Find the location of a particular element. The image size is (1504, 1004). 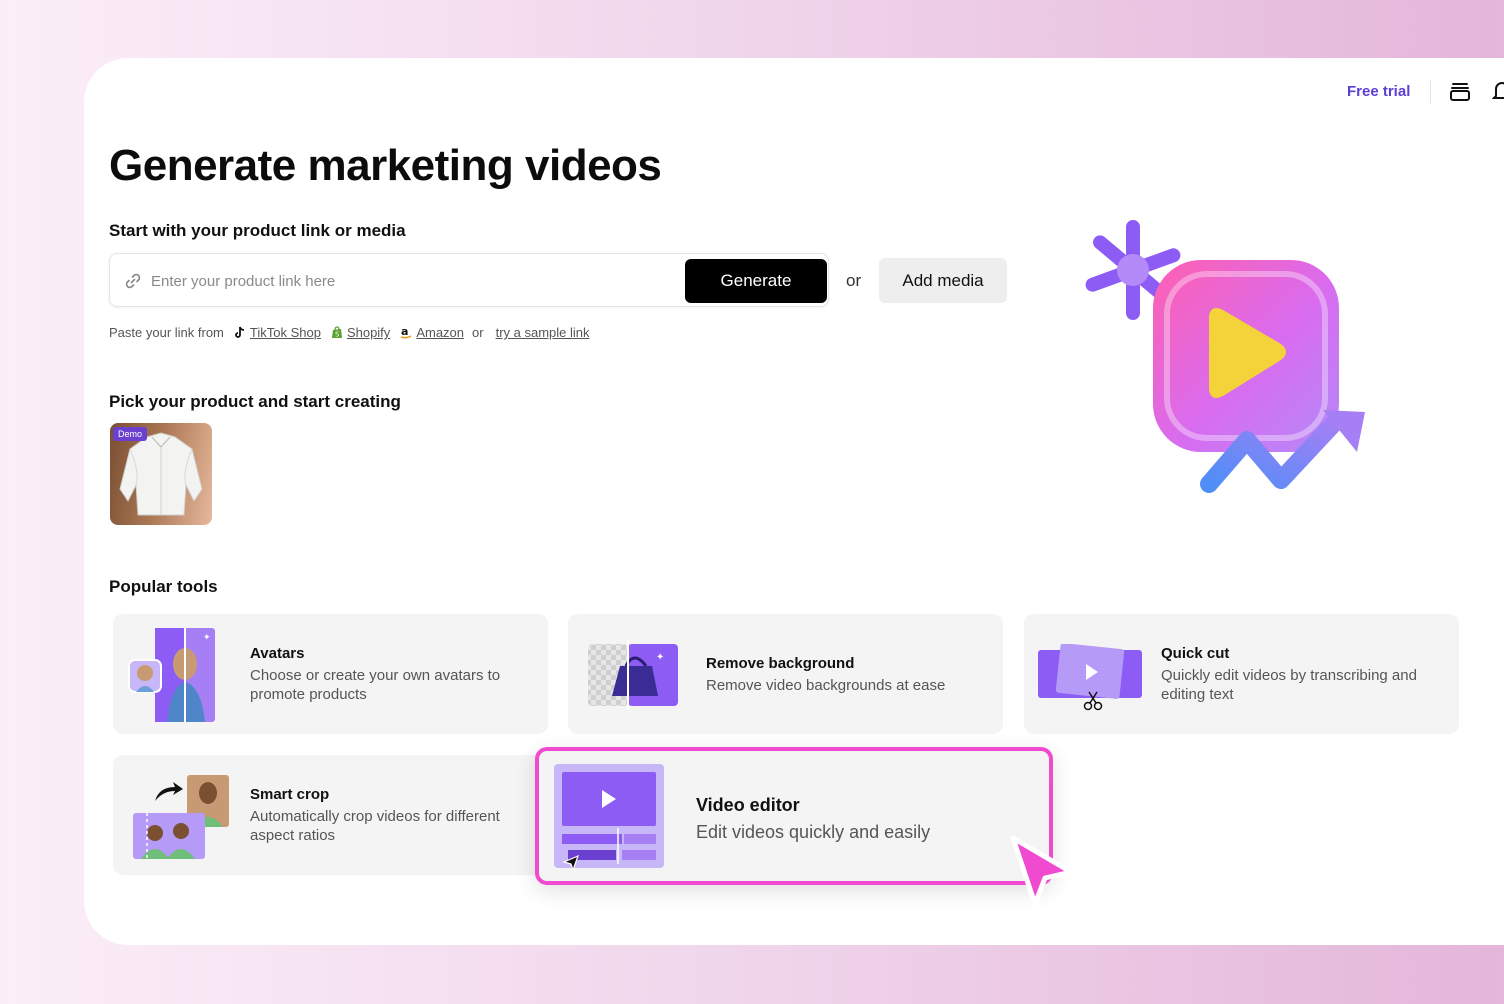

demo-product-card: Demo is located at coordinates (161, 474).